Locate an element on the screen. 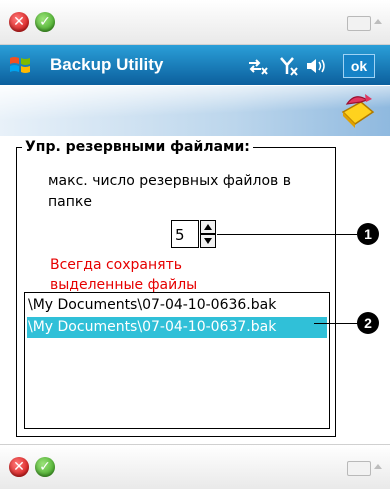  spin-down-button is located at coordinates (208, 241).